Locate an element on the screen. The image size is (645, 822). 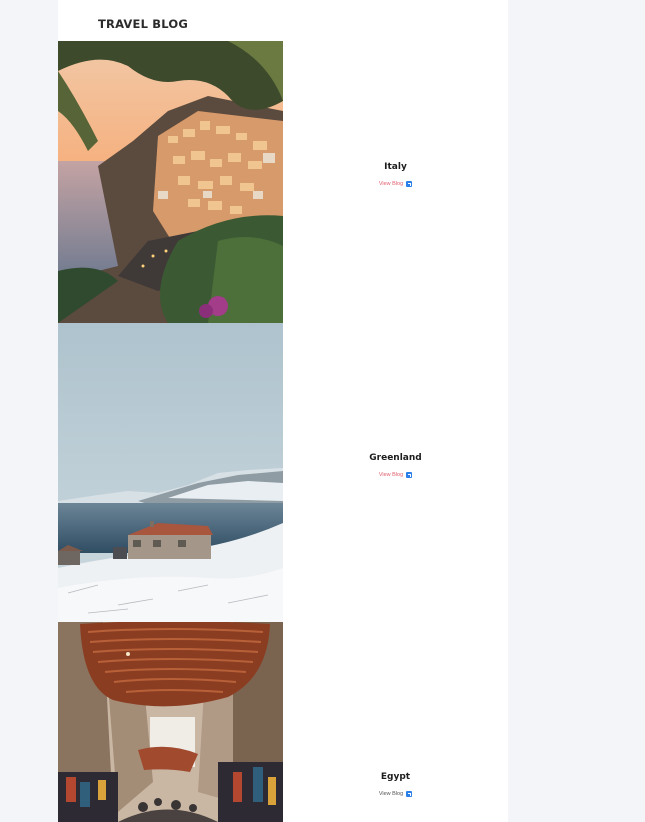
egypt-photo is located at coordinates (170, 722).